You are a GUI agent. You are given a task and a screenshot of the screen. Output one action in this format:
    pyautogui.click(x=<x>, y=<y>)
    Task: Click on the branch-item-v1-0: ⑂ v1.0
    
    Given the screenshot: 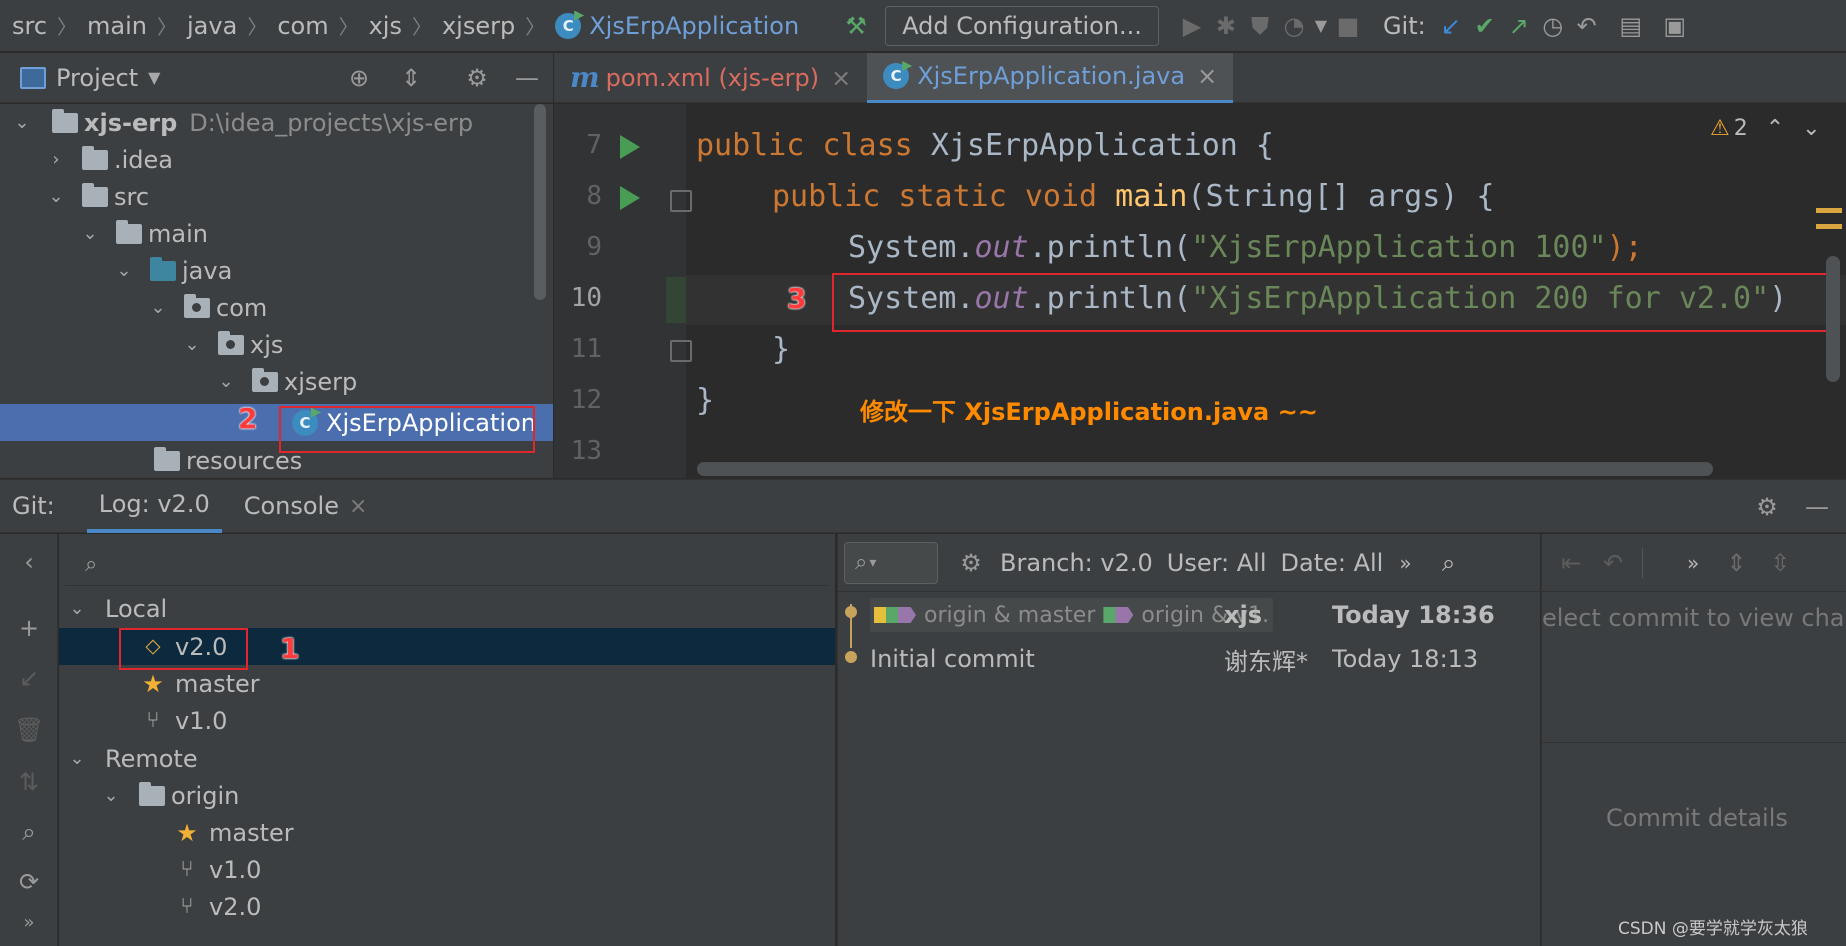 What is the action you would take?
    pyautogui.click(x=447, y=720)
    